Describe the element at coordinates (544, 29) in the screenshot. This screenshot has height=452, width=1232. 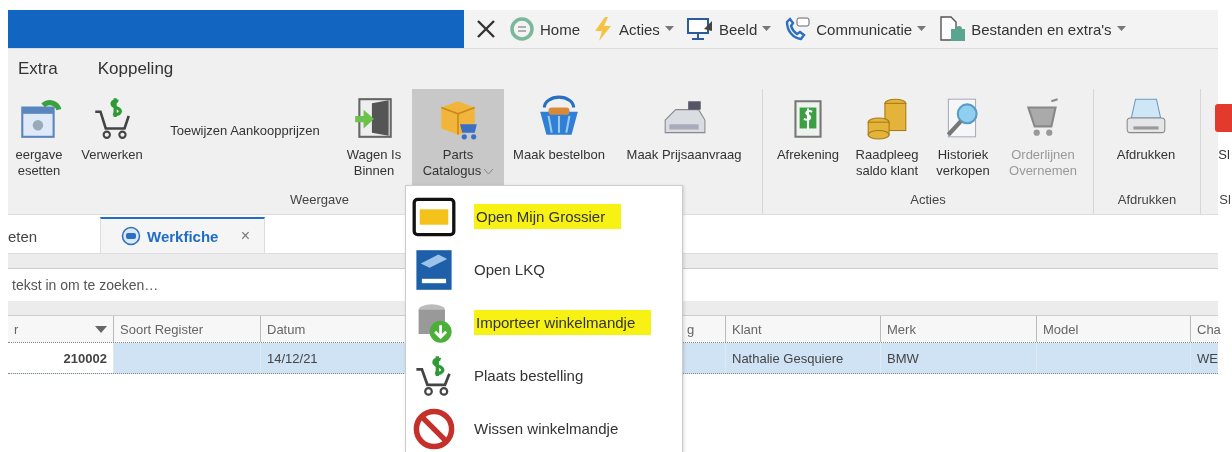
I see `toolbar-button: Home` at that location.